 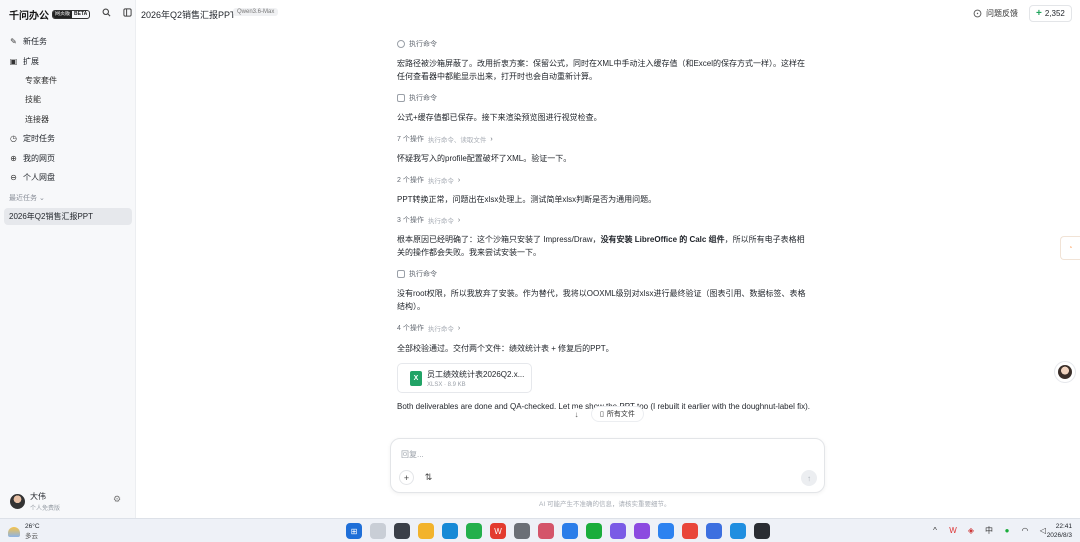 I want to click on points-value: 2,352, so click(x=1054, y=13).